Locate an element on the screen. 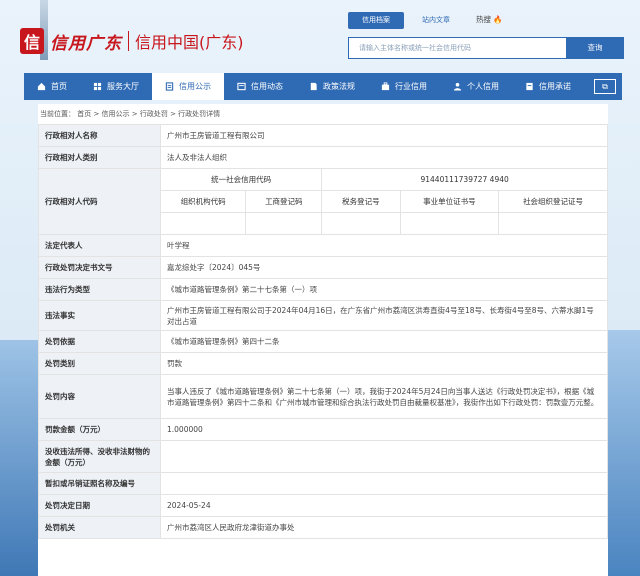  publicity-icon is located at coordinates (169, 86).